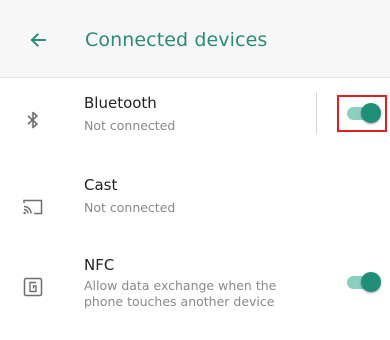  I want to click on nfc-toggle, so click(363, 282).